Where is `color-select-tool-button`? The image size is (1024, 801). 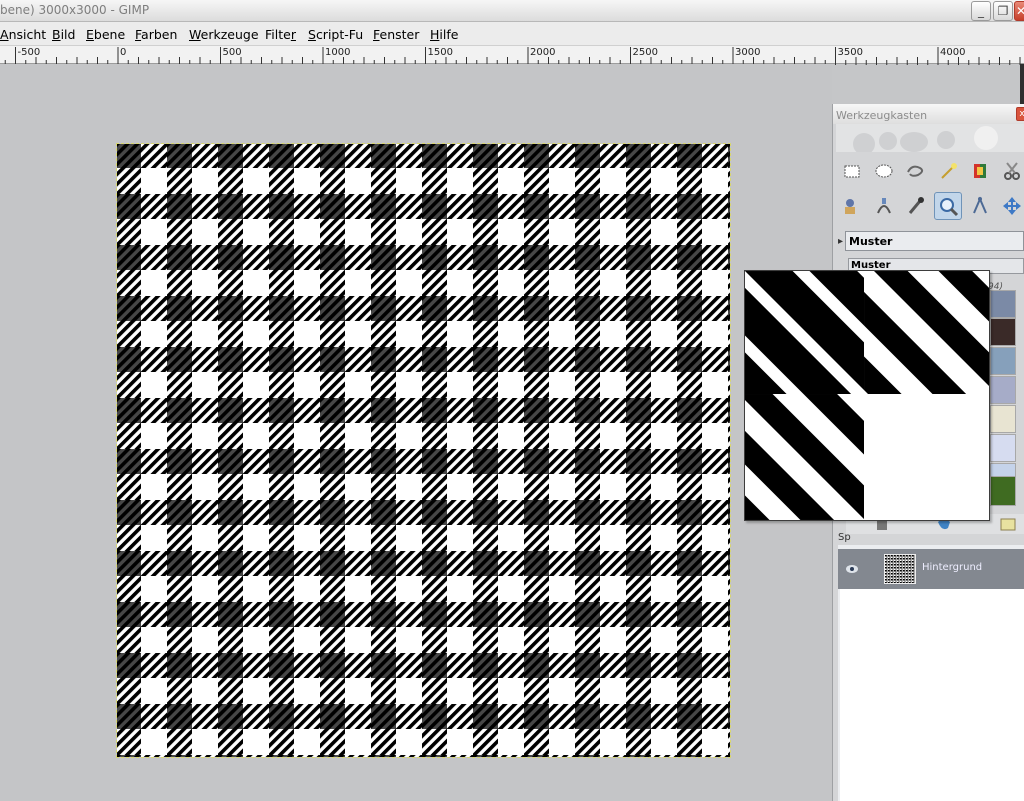 color-select-tool-button is located at coordinates (980, 171).